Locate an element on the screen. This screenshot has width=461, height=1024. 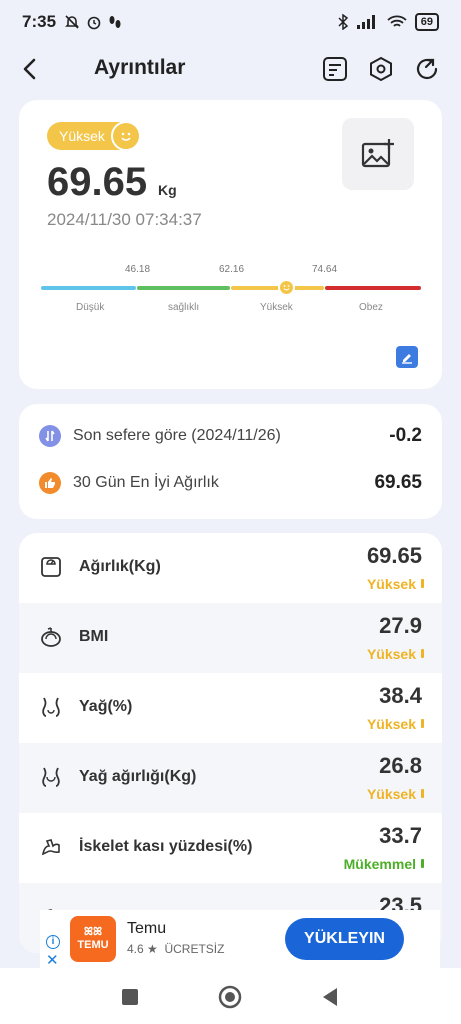
metric-row-skeletal-muscle: İskelet kası yüzdesi(%) 33.7 Mükemmel is located at coordinates (230, 848).